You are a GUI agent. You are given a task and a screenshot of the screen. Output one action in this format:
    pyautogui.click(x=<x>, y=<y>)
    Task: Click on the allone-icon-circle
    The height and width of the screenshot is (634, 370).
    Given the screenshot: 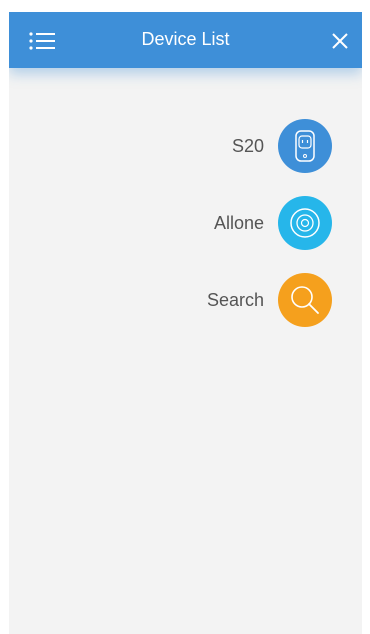 What is the action you would take?
    pyautogui.click(x=305, y=223)
    